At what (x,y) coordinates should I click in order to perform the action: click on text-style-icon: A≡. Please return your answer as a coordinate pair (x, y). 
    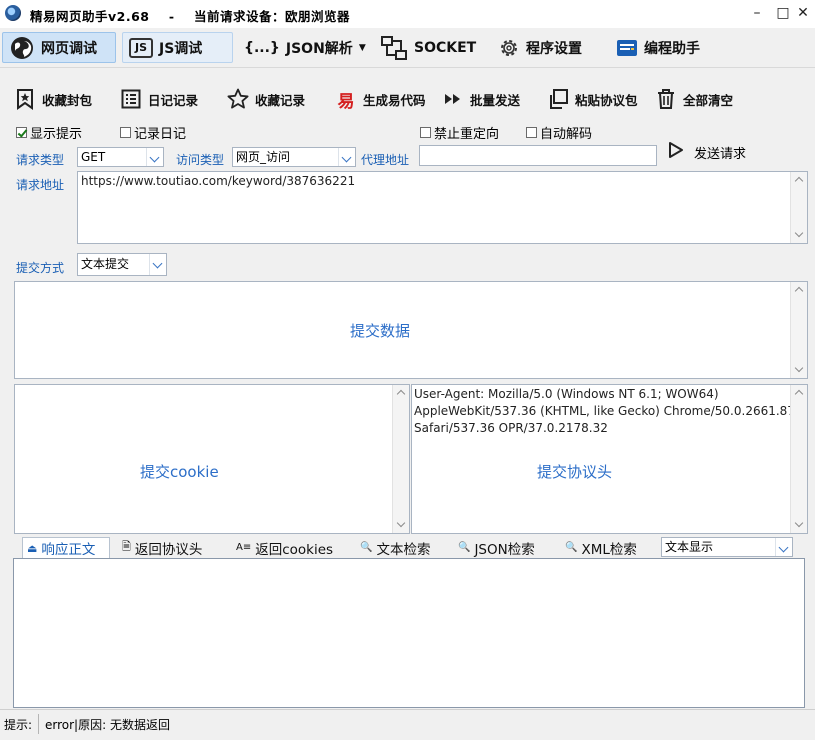
    Looking at the image, I should click on (244, 547).